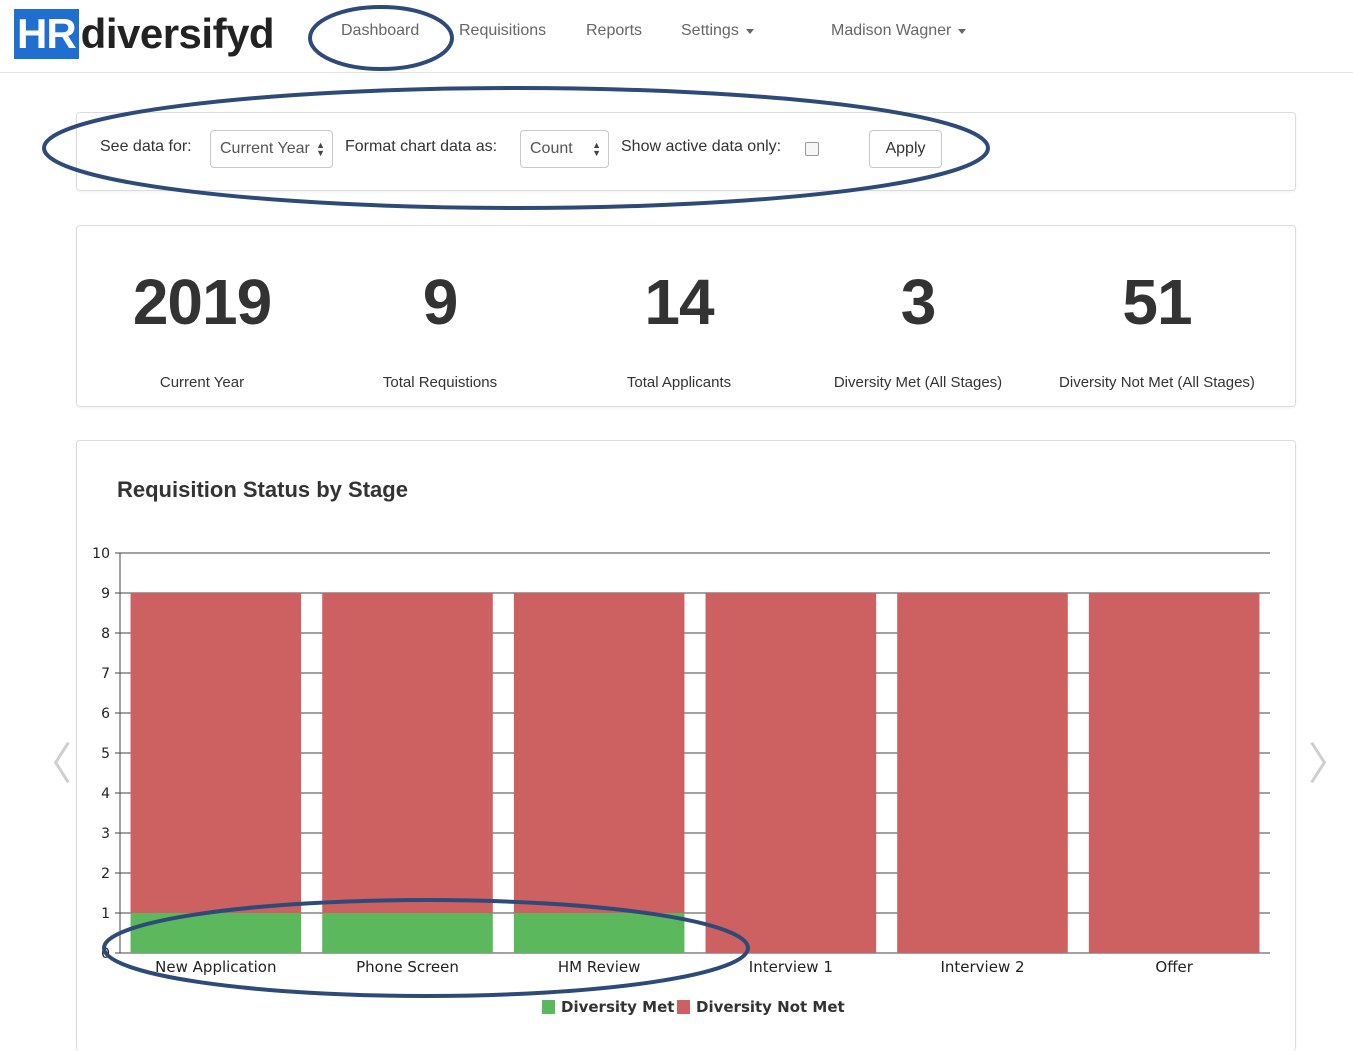 The image size is (1353, 1051). Describe the element at coordinates (982, 967) in the screenshot. I see `x-tick-label: Interview 2` at that location.